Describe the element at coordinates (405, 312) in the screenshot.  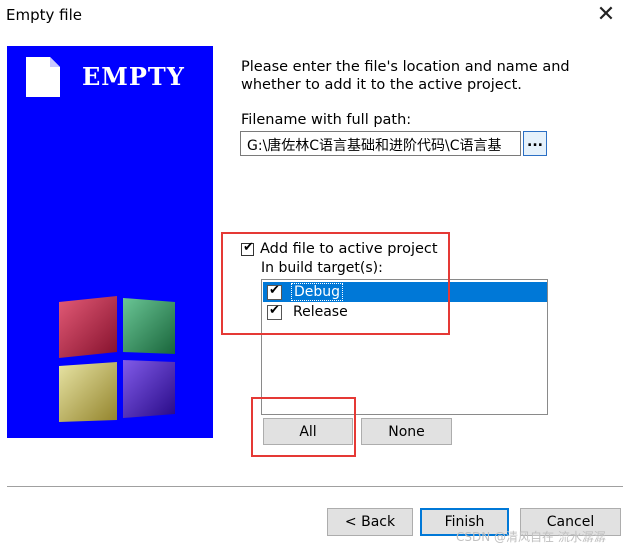
I see `list-item-release: ✔ Release` at that location.